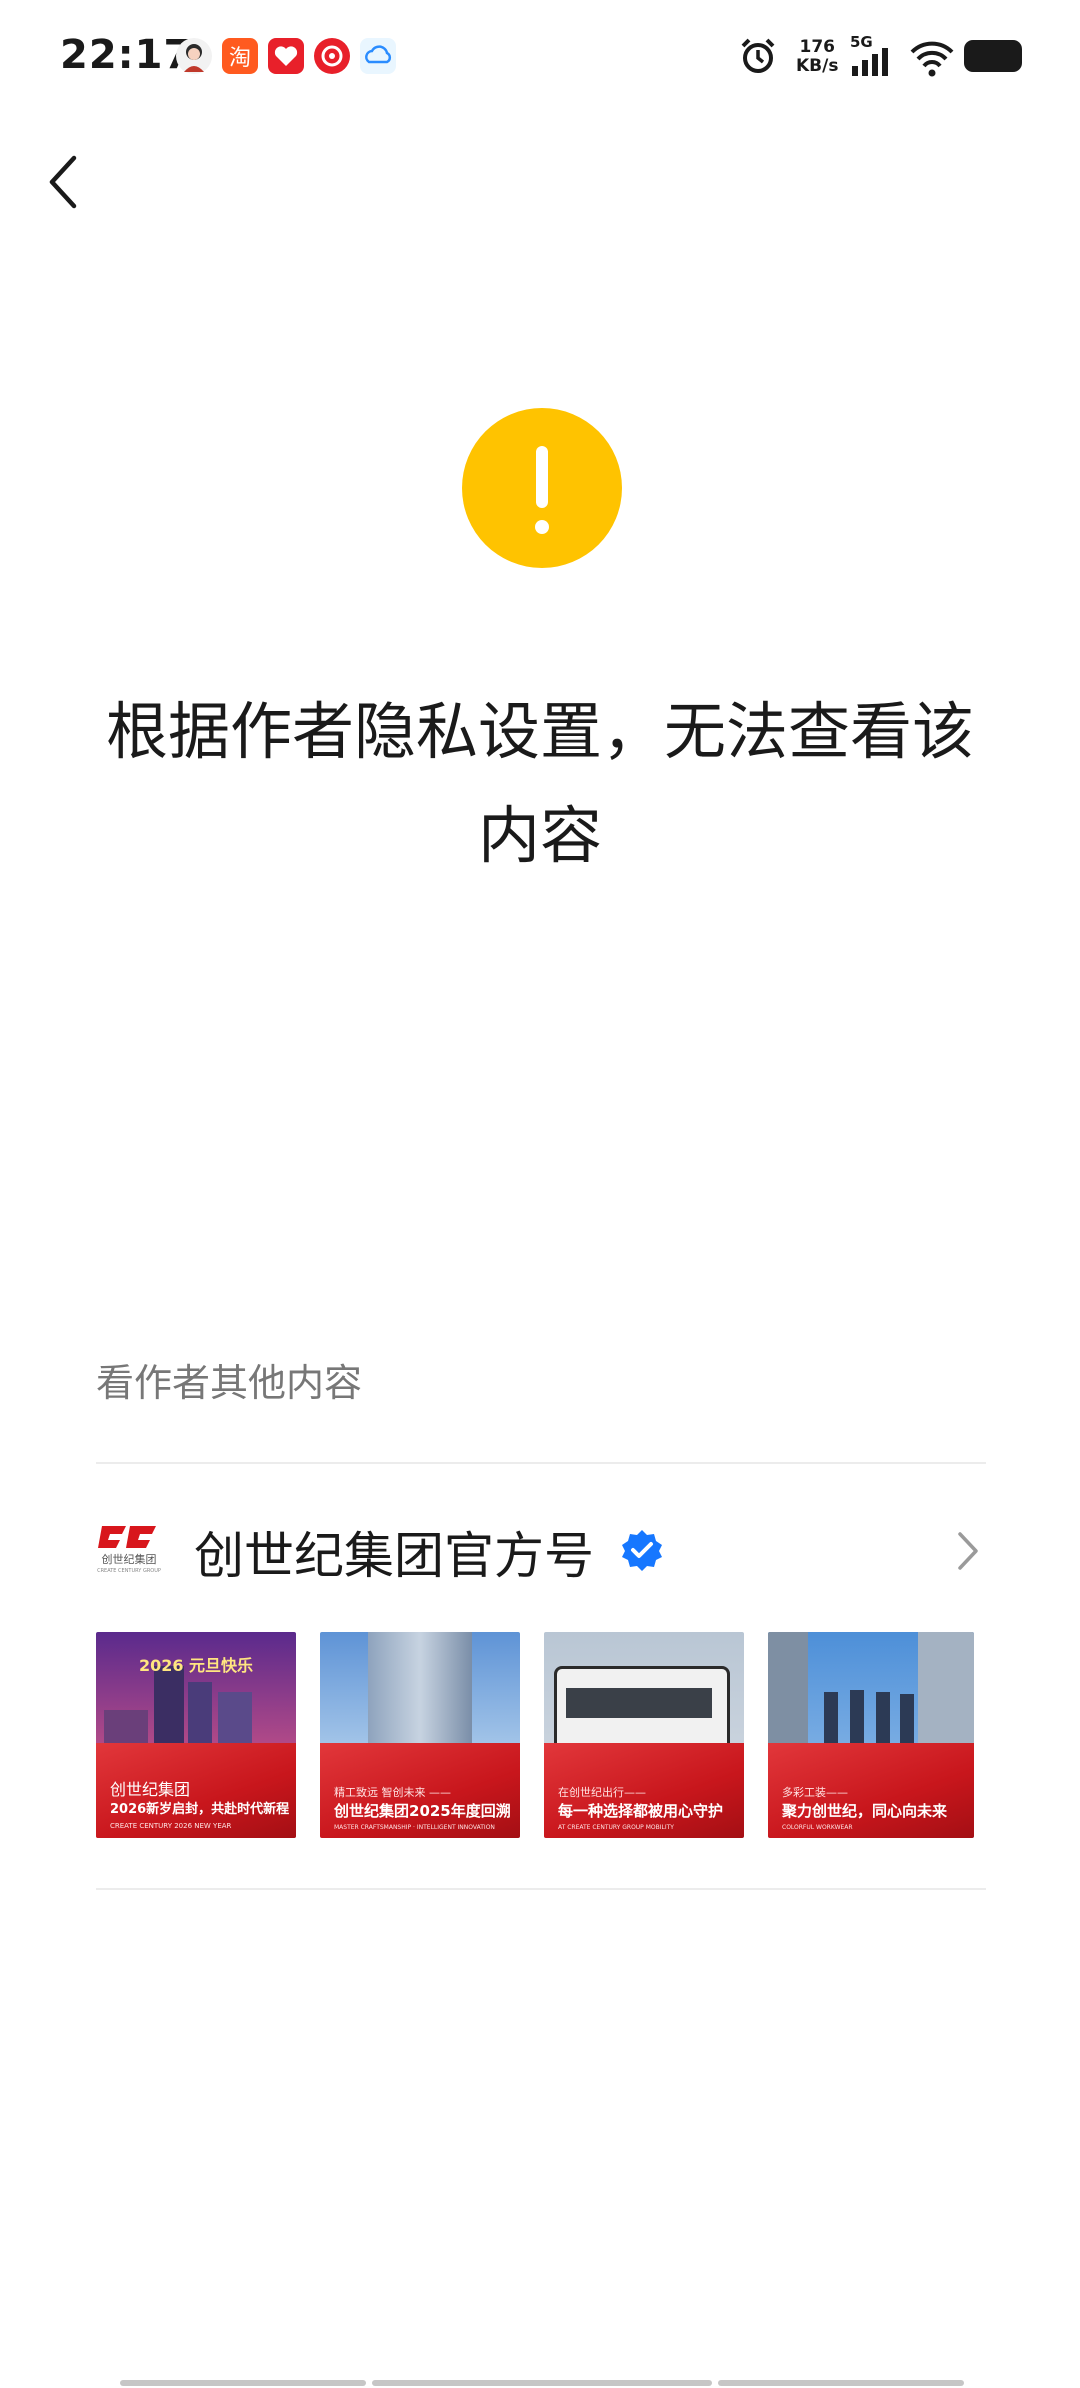 The height and width of the screenshot is (2388, 1080). I want to click on svg-text: 淘, so click(240, 58).